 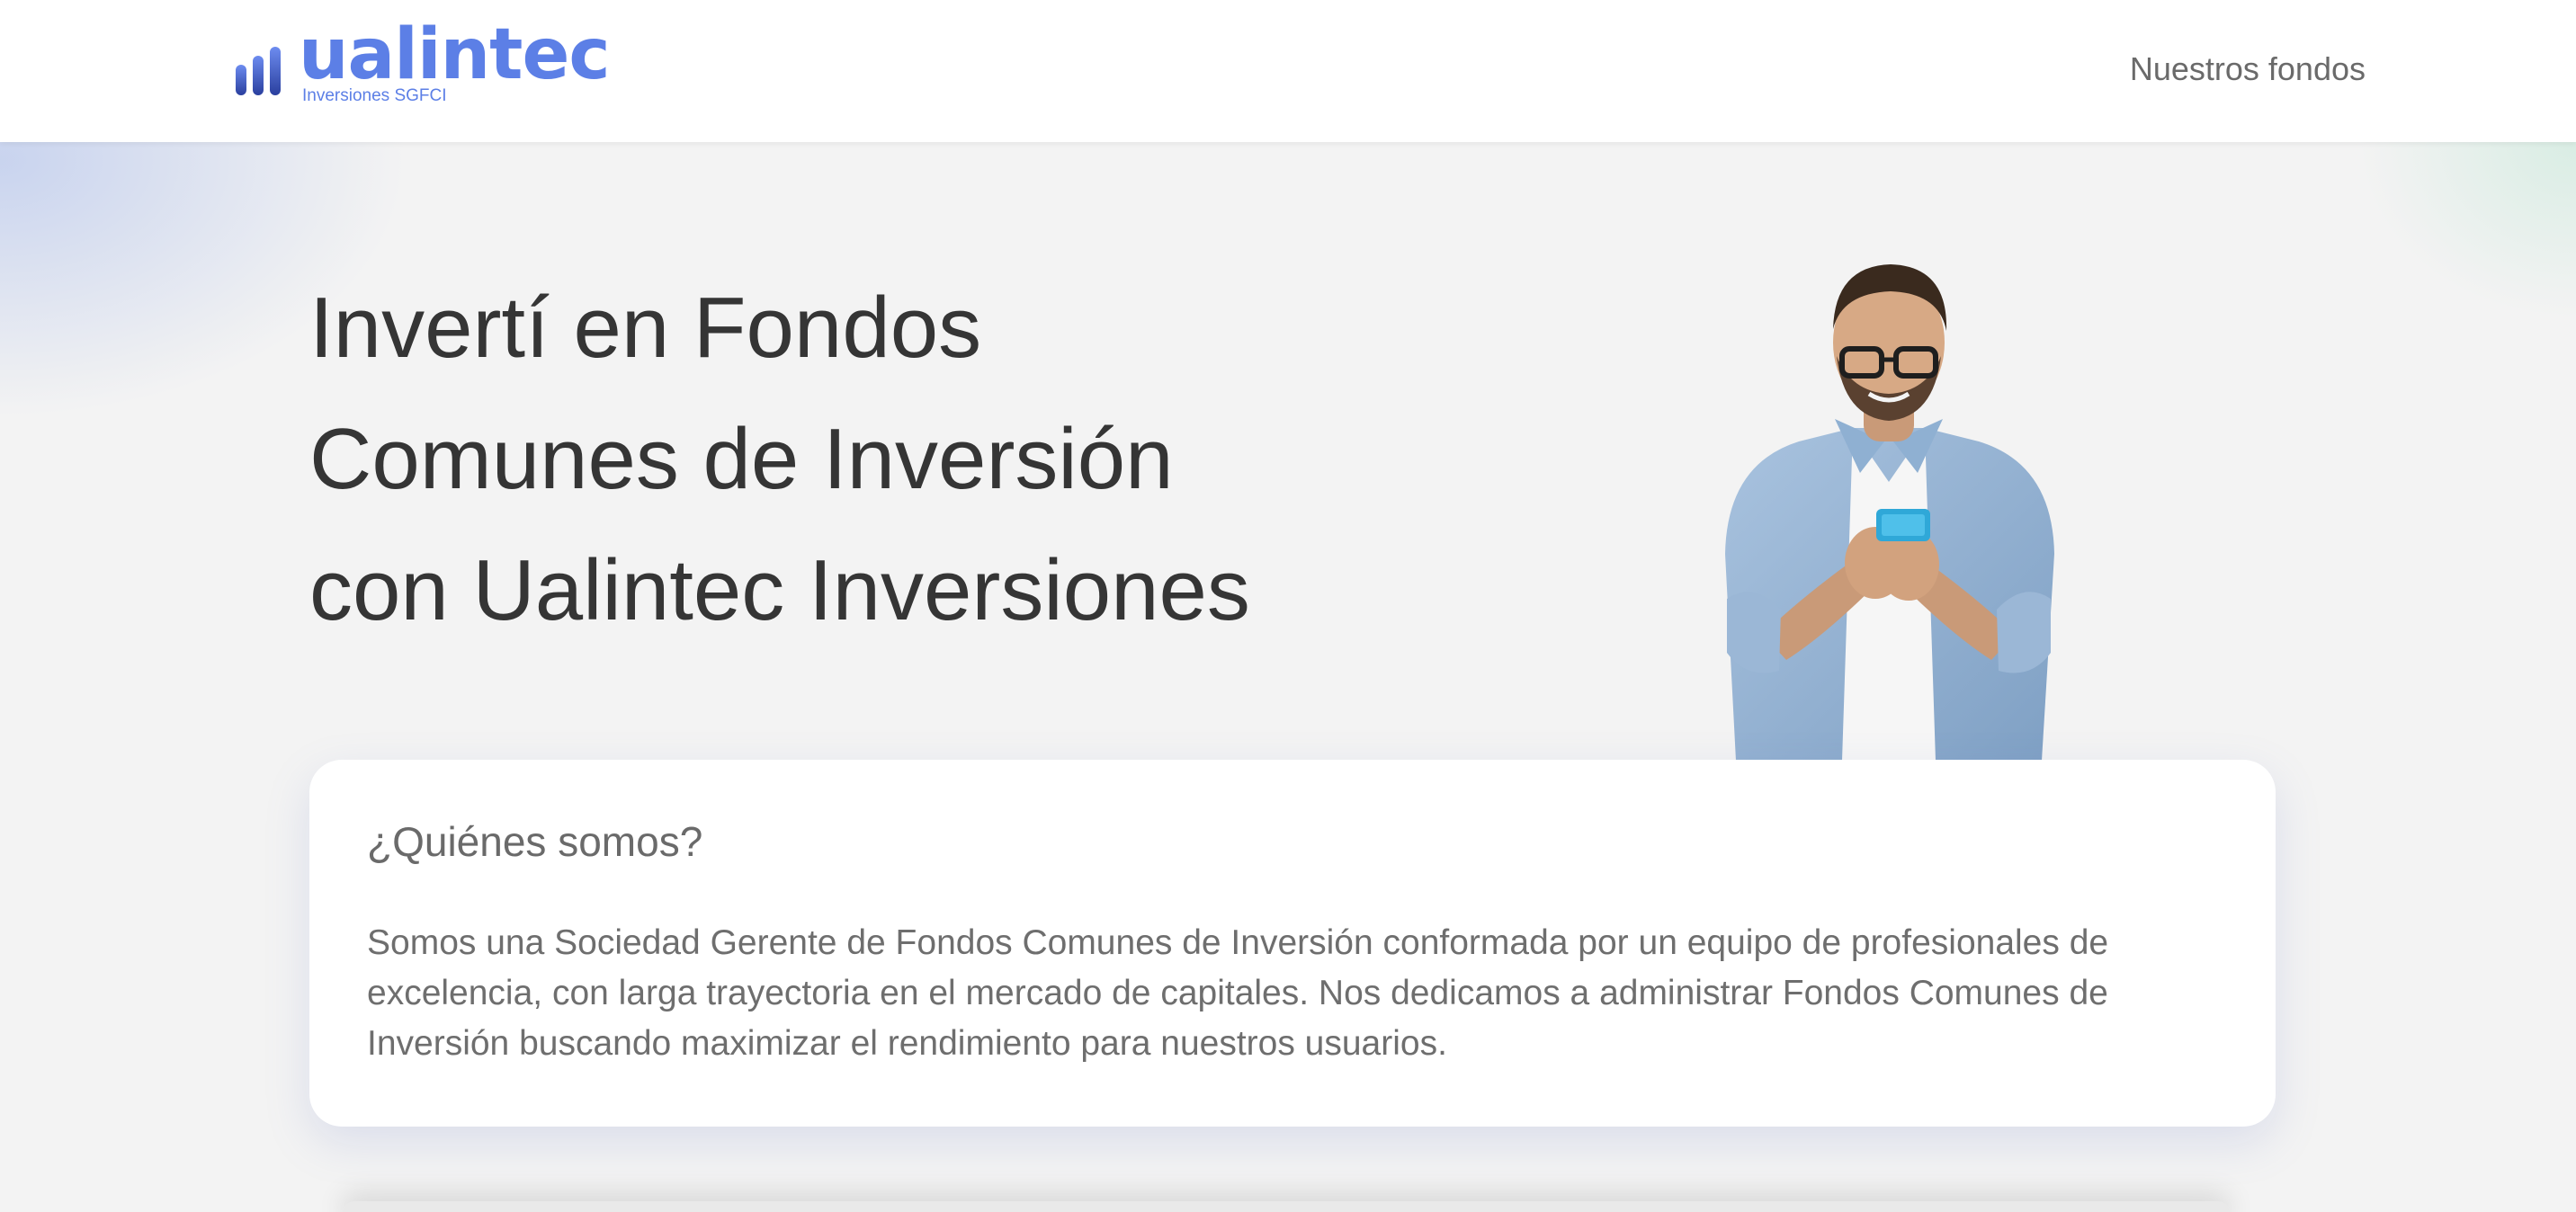 What do you see at coordinates (1286, 1206) in the screenshot?
I see `next-section-card-edge` at bounding box center [1286, 1206].